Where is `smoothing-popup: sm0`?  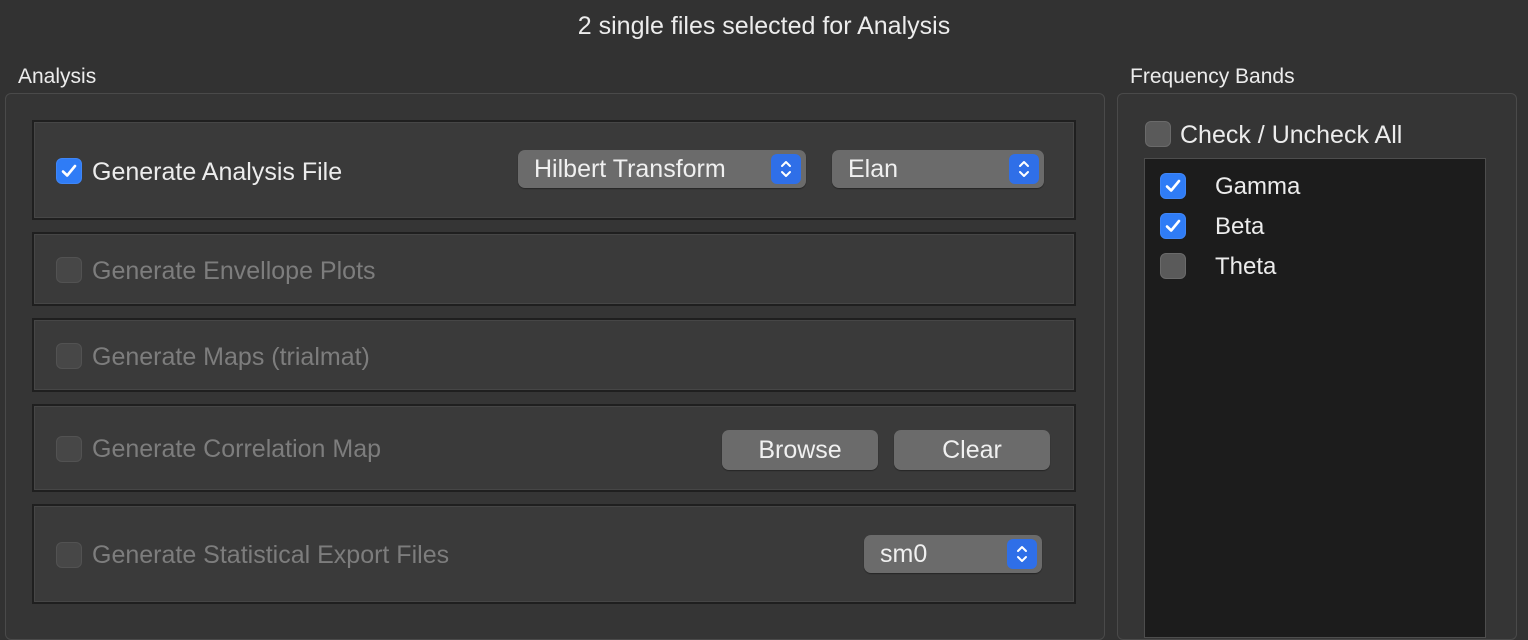
smoothing-popup: sm0 is located at coordinates (953, 554).